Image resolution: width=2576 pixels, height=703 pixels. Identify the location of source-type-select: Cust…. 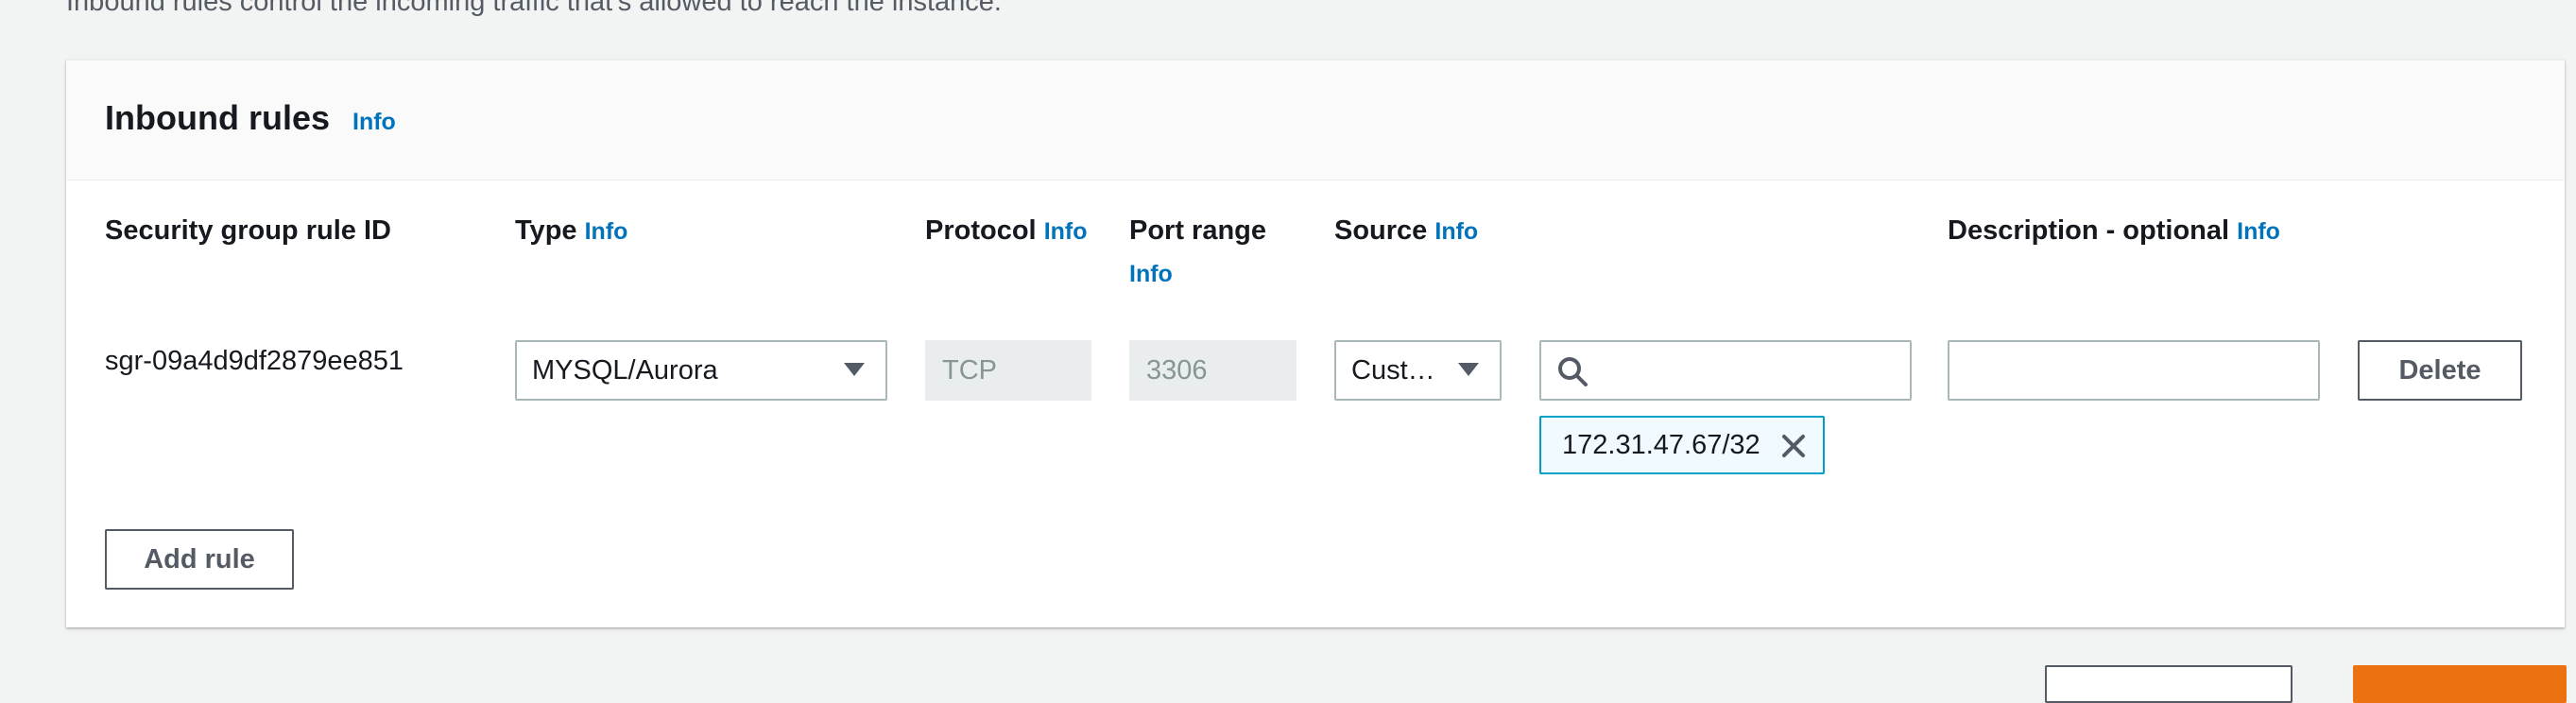
(1418, 370).